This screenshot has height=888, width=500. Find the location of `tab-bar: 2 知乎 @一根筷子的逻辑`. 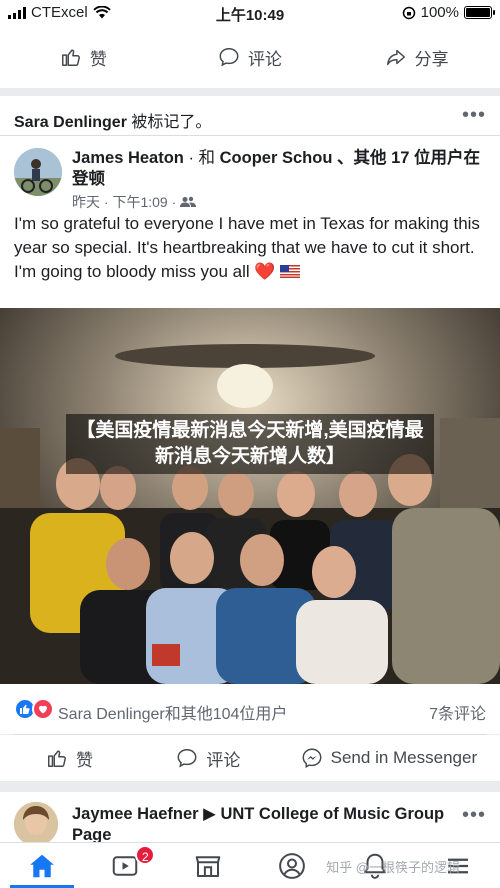

tab-bar: 2 知乎 @一根筷子的逻辑 is located at coordinates (250, 865).